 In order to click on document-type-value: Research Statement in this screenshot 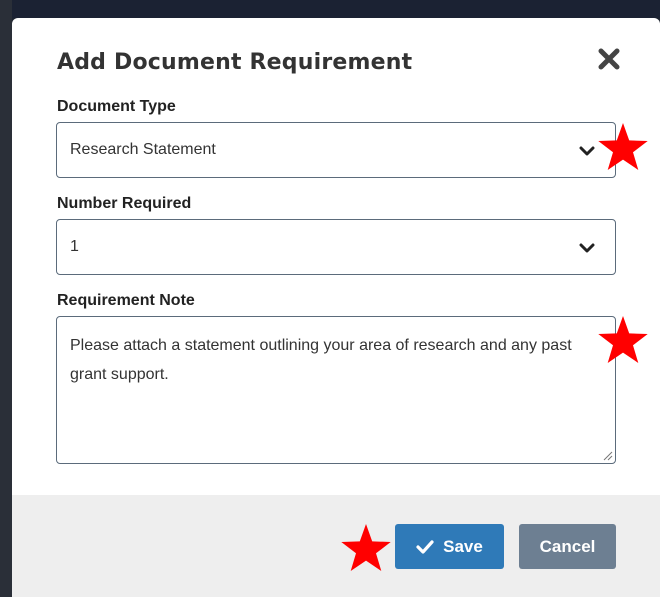, I will do `click(143, 149)`.